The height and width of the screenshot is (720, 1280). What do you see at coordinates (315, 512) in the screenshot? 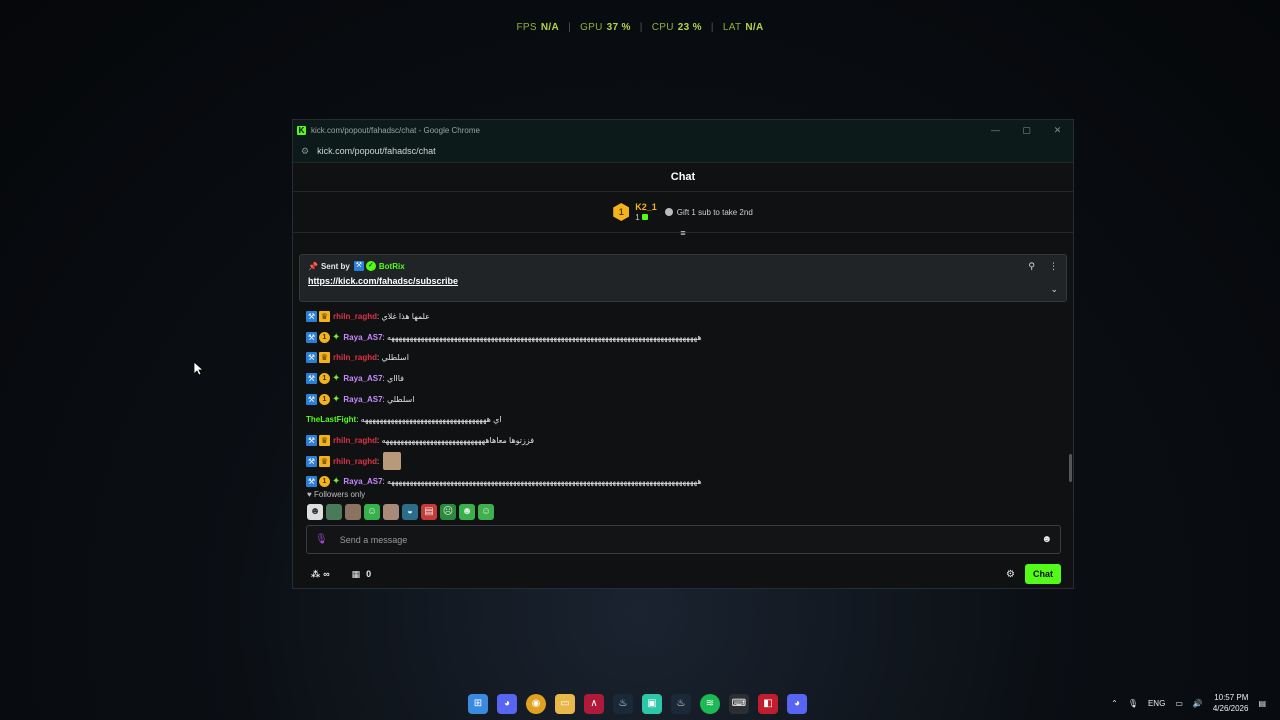
I see `emote-ghost-icon: ☻` at bounding box center [315, 512].